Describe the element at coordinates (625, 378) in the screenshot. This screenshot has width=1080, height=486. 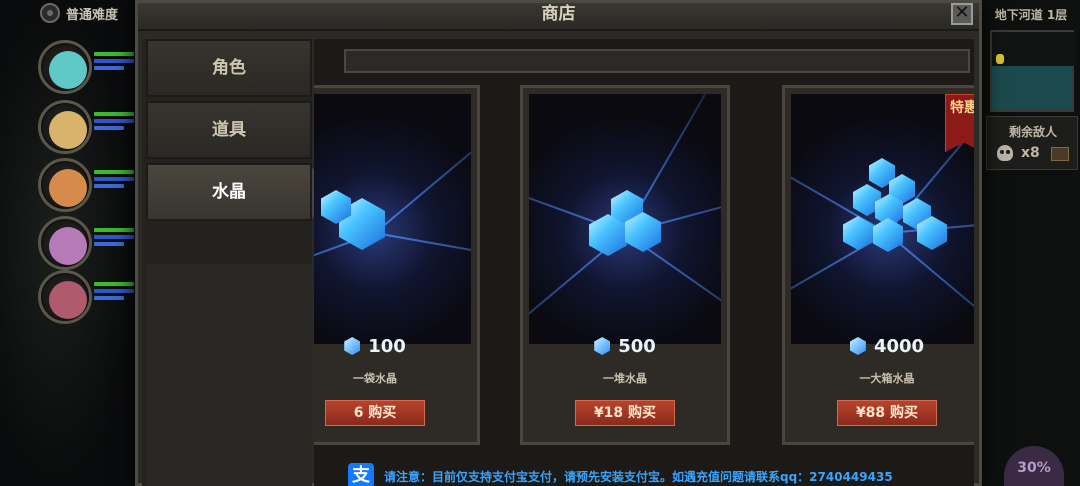
I see `item-name: 一堆水晶` at that location.